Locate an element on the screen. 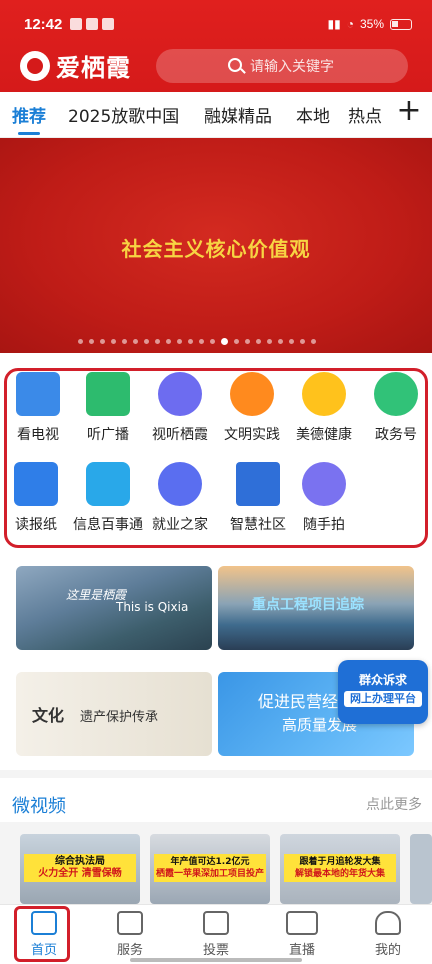 Image resolution: width=432 pixels, height=964 pixels. tab-active-indicator is located at coordinates (29, 133).